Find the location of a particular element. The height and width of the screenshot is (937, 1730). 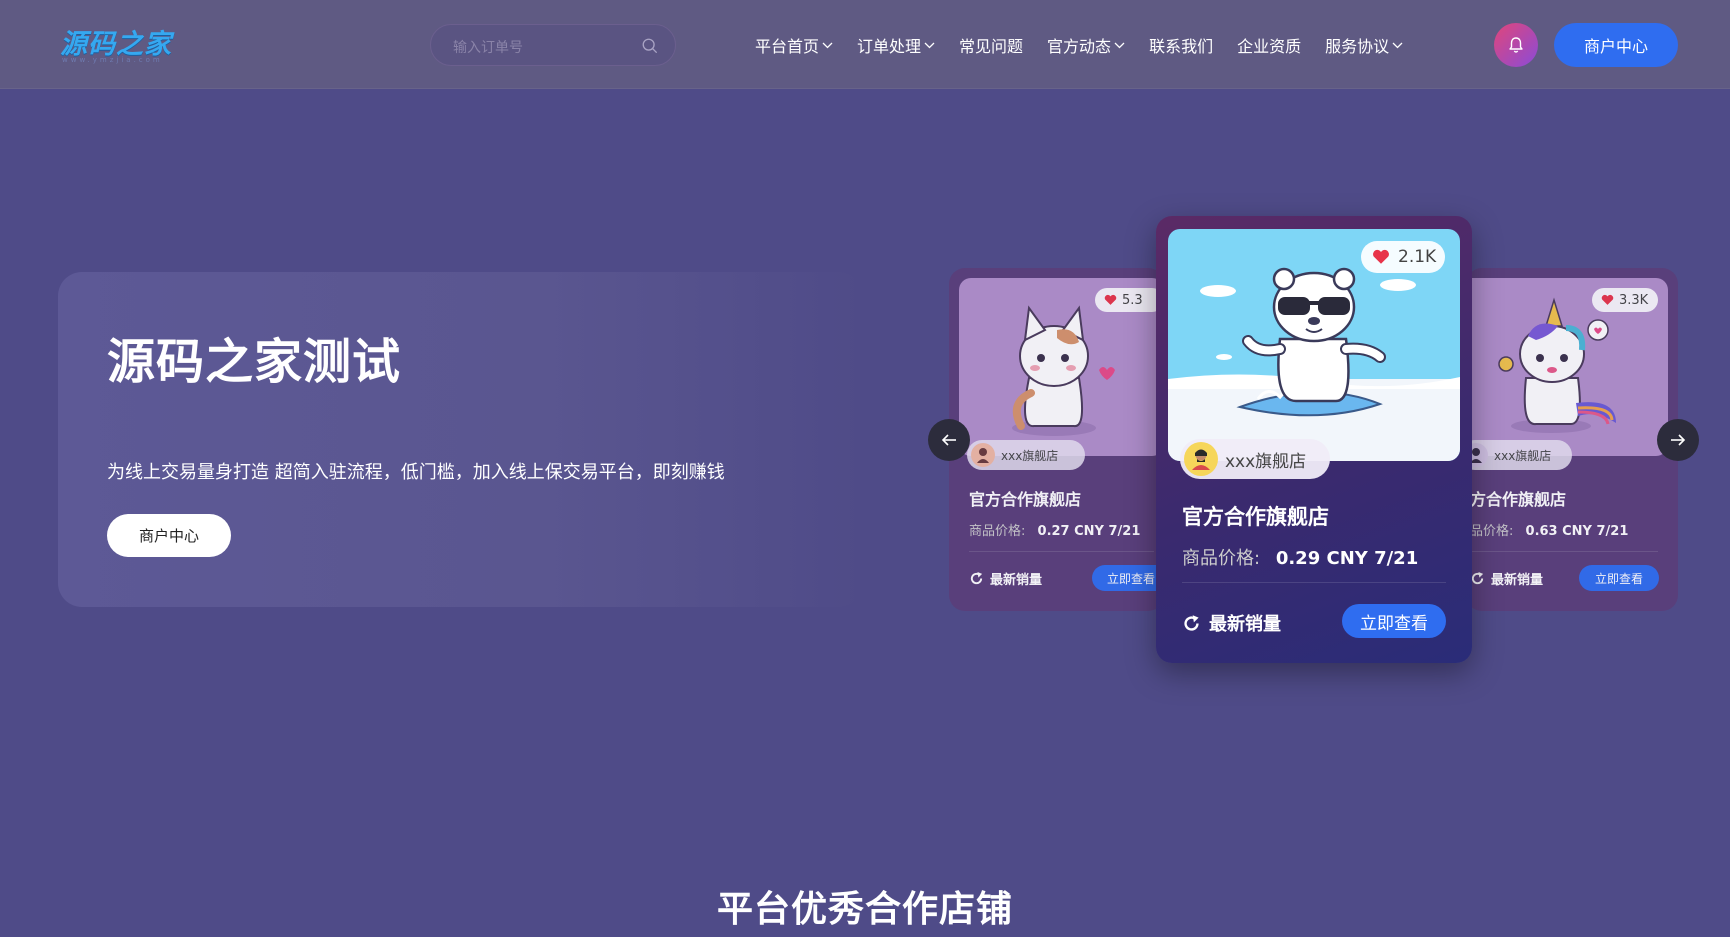

nav-label: 企业资质 is located at coordinates (1269, 46).